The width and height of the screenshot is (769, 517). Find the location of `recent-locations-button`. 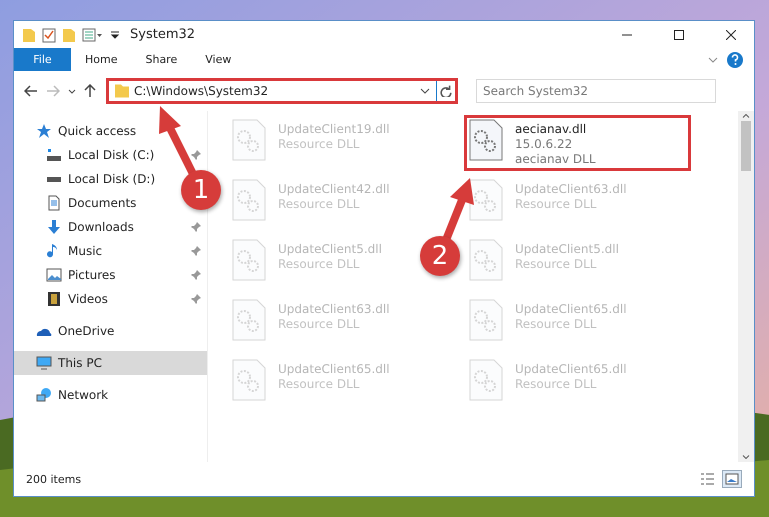

recent-locations-button is located at coordinates (72, 91).